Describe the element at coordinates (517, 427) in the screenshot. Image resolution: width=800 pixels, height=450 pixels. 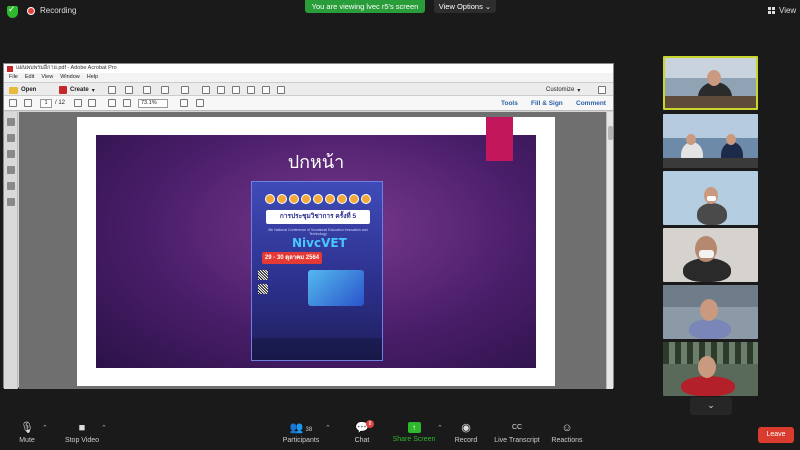
I see `closed-caption-icon: CC` at that location.